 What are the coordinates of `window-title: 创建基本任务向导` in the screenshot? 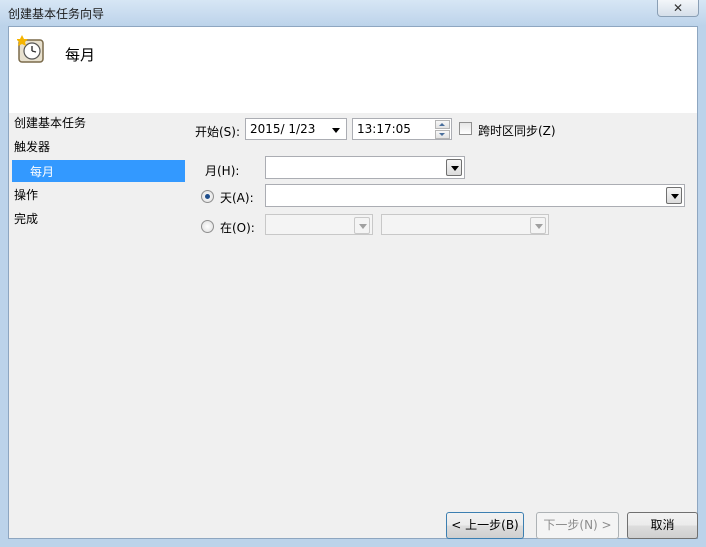 It's located at (56, 14).